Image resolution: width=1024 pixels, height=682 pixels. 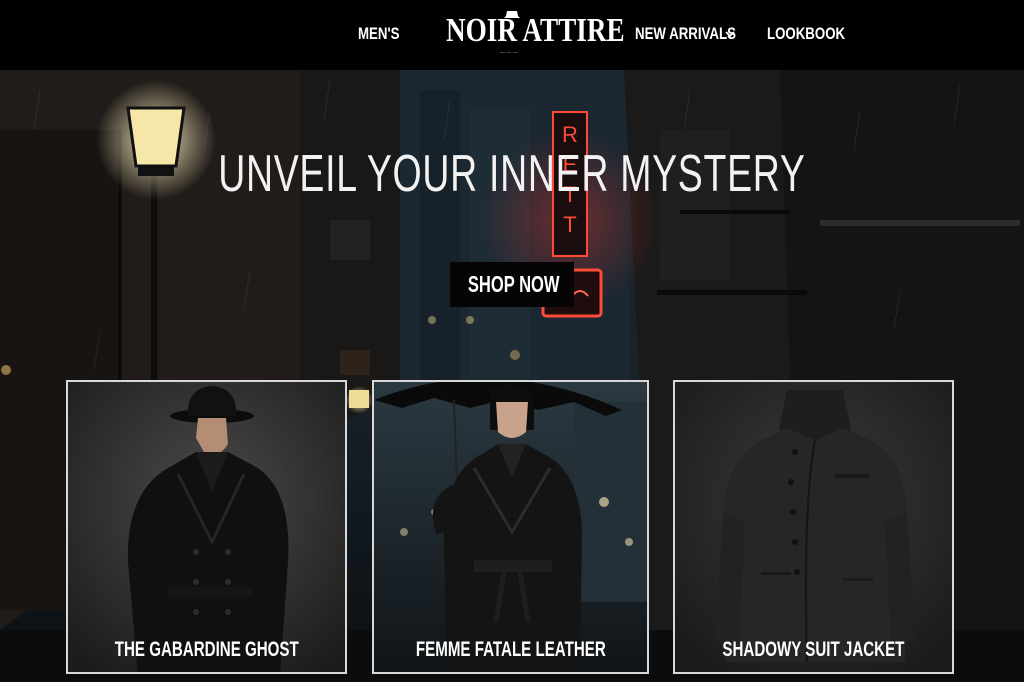 What do you see at coordinates (569, 224) in the screenshot?
I see `svg-text: T` at bounding box center [569, 224].